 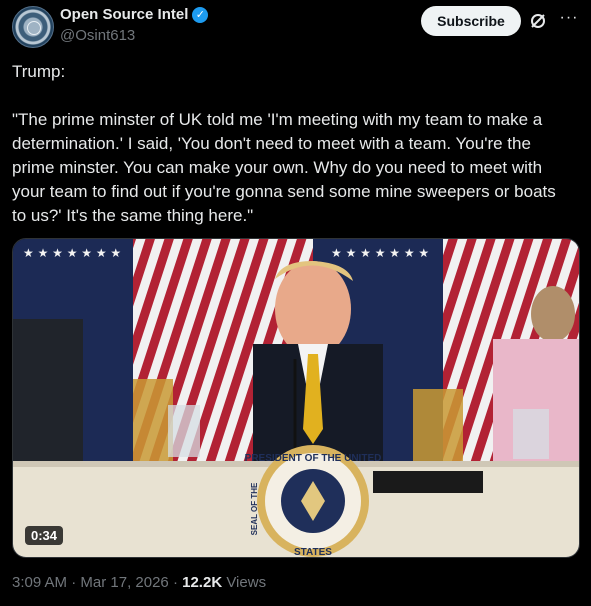 What do you see at coordinates (39, 582) in the screenshot?
I see `tweet-time: 3:09 AM` at bounding box center [39, 582].